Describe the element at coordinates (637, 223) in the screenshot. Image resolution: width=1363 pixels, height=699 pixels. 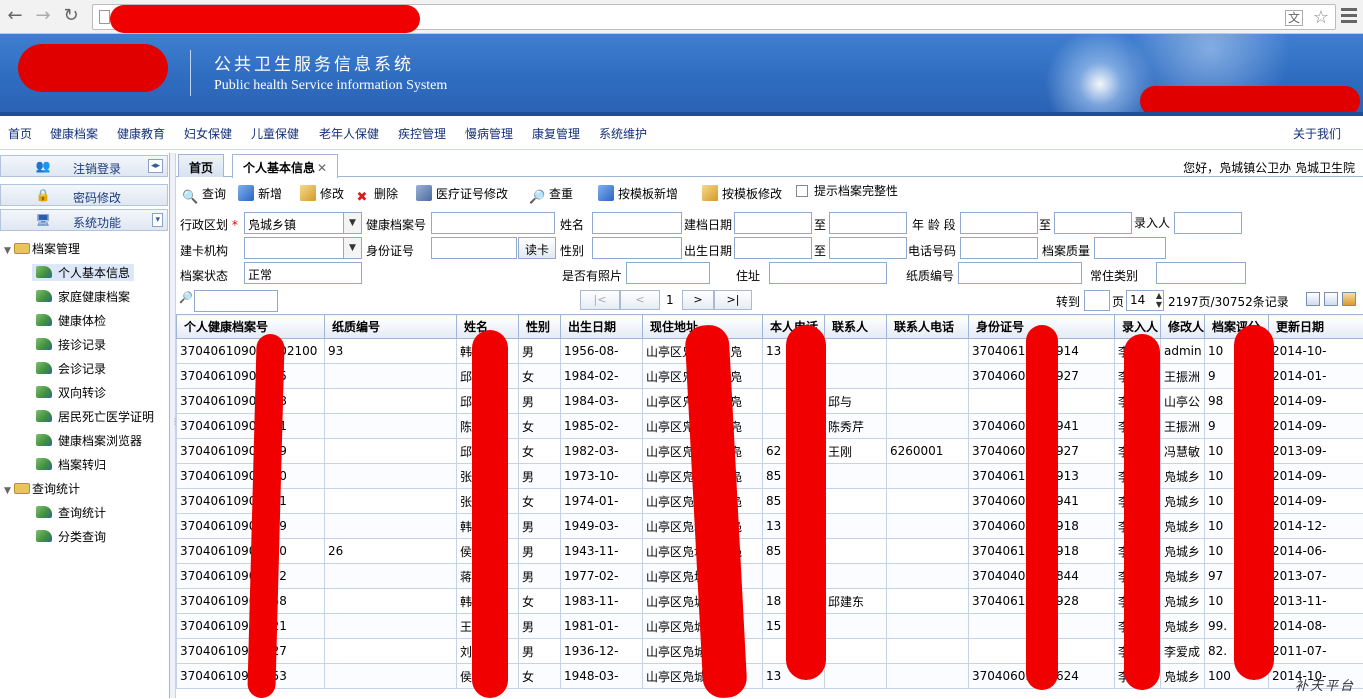
I see `name-input` at that location.